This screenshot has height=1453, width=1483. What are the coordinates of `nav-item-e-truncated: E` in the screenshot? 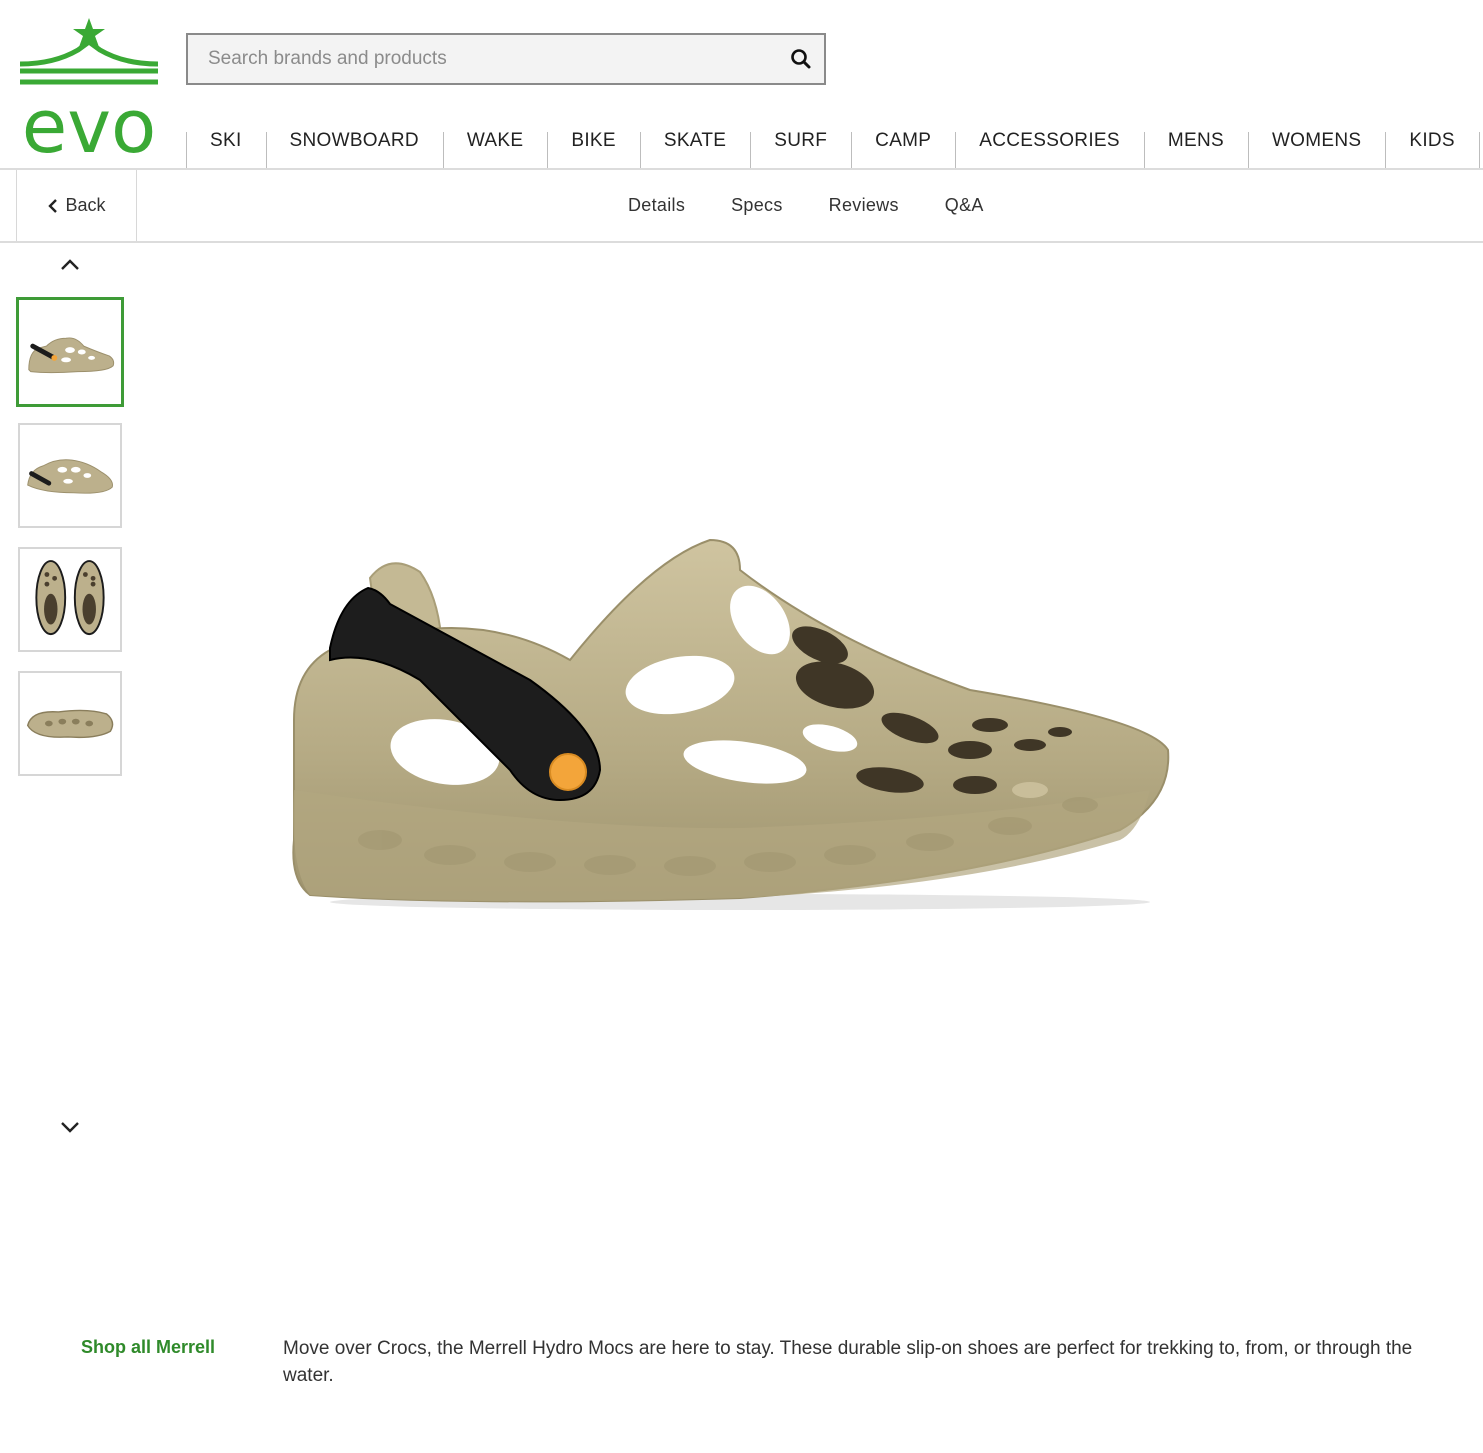 It's located at (1480, 141).